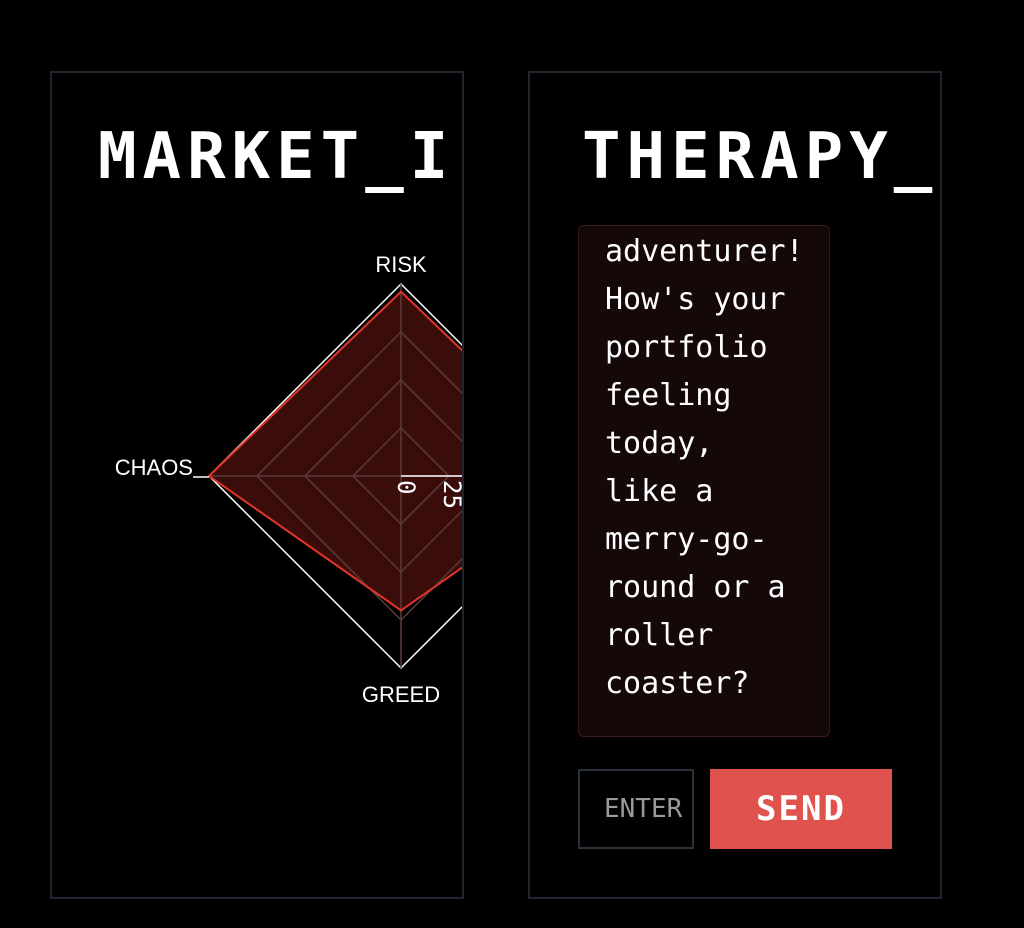  Describe the element at coordinates (450, 494) in the screenshot. I see `radar-tick-label: 25` at that location.